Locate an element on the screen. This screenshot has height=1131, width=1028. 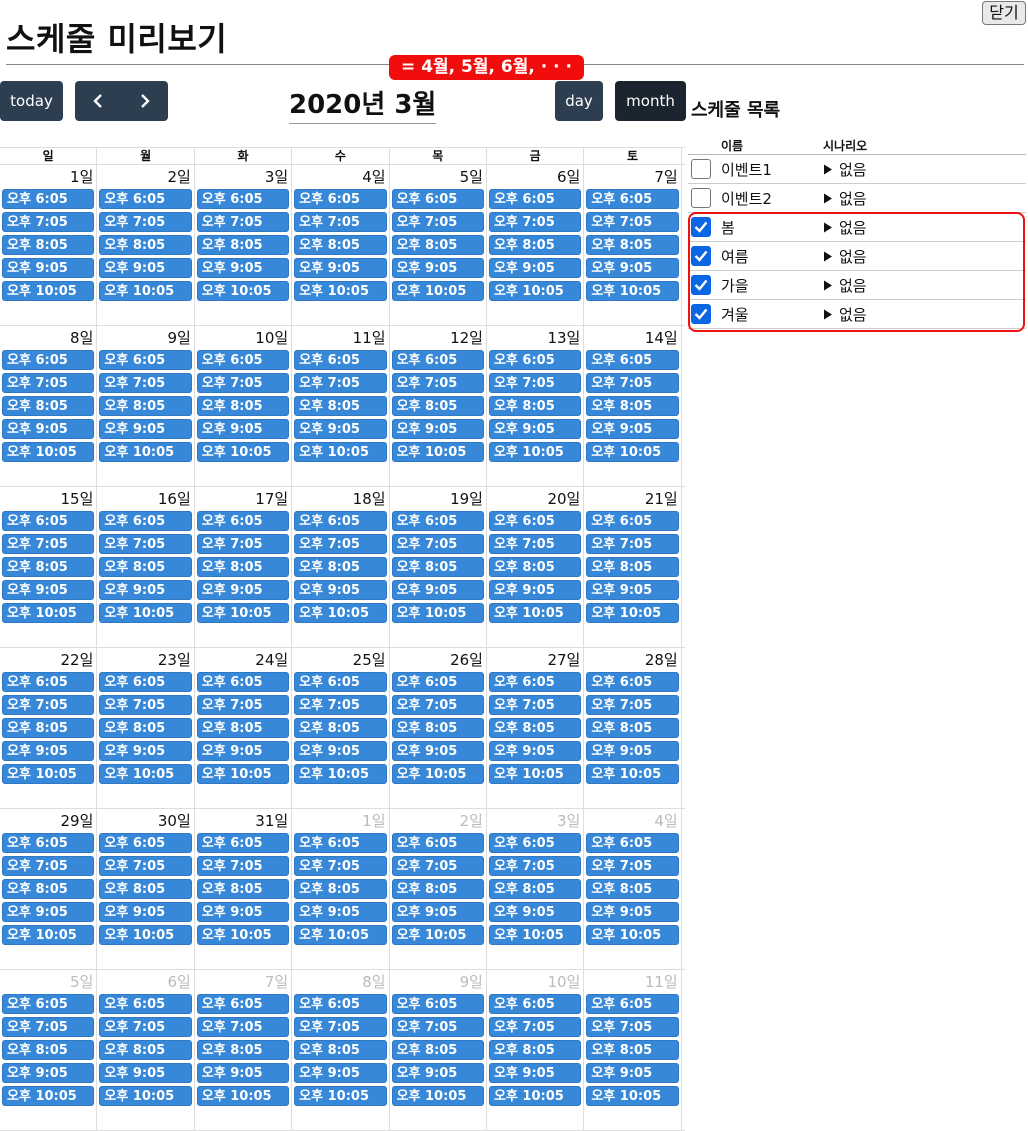
calendar-day-cell: 30일 오후 6:05 오후 7:05 오후 8:05 오후 9:05 오후 10:05 is located at coordinates (146, 889).